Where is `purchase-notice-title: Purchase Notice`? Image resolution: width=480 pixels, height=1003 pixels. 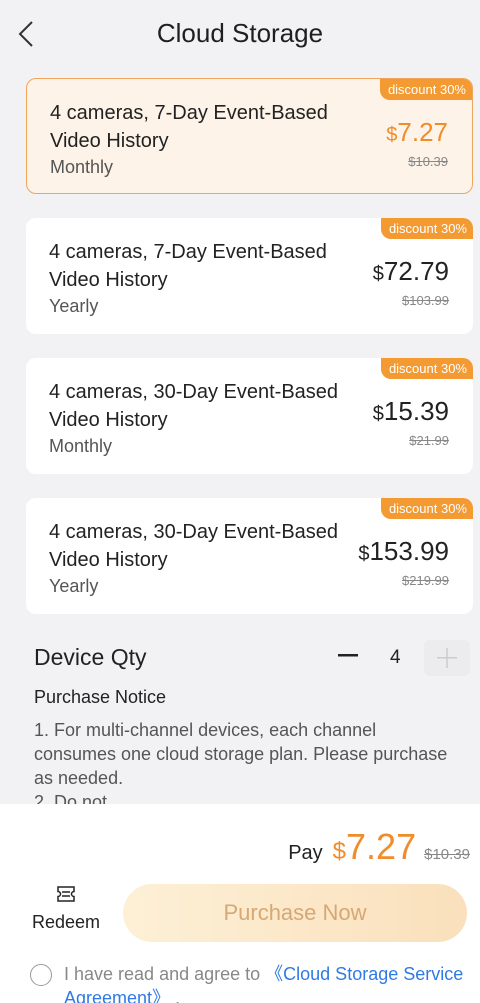
purchase-notice-title: Purchase Notice is located at coordinates (100, 697).